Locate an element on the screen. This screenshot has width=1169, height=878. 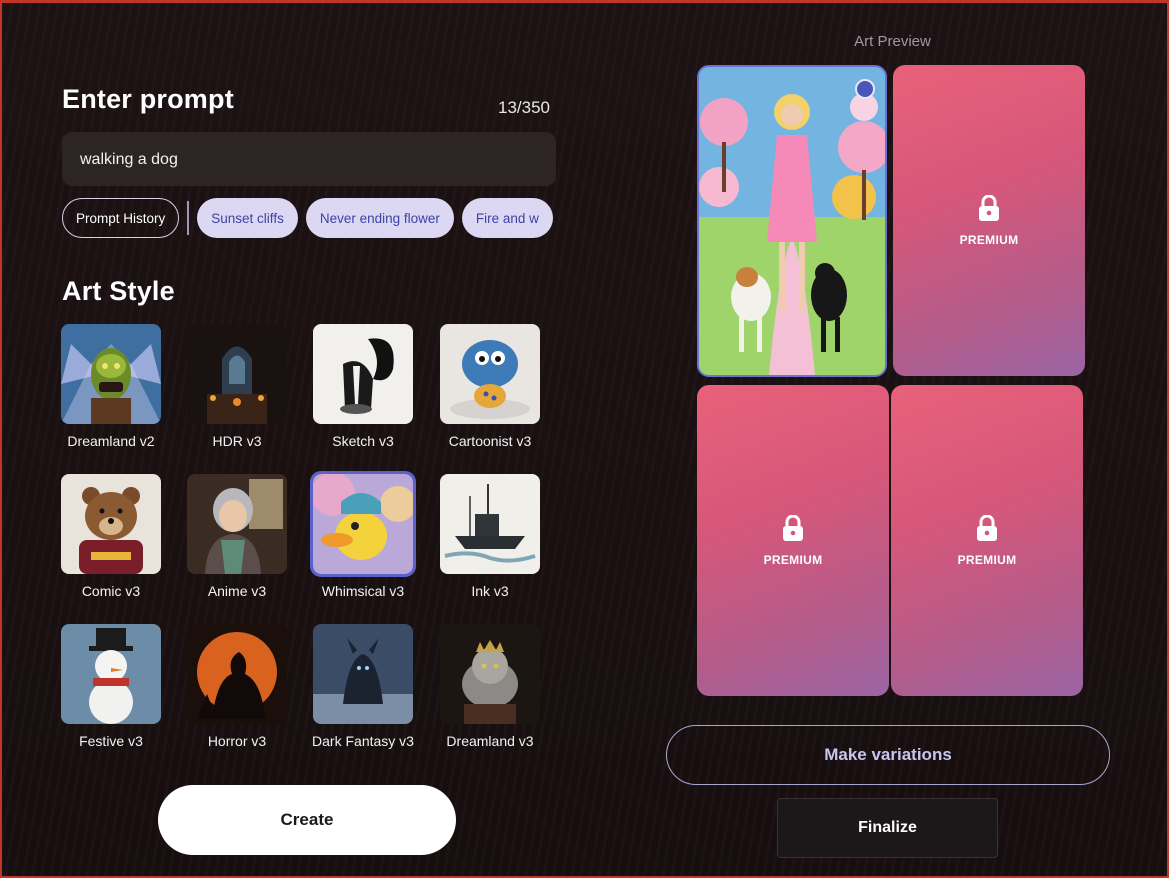
finalize-button: Finalize is located at coordinates (887, 828).